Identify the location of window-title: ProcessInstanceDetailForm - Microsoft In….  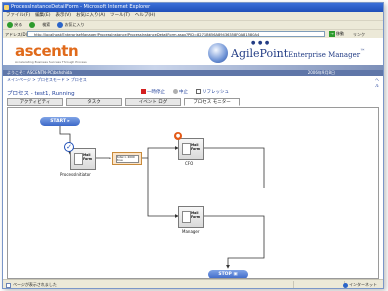
(81, 7).